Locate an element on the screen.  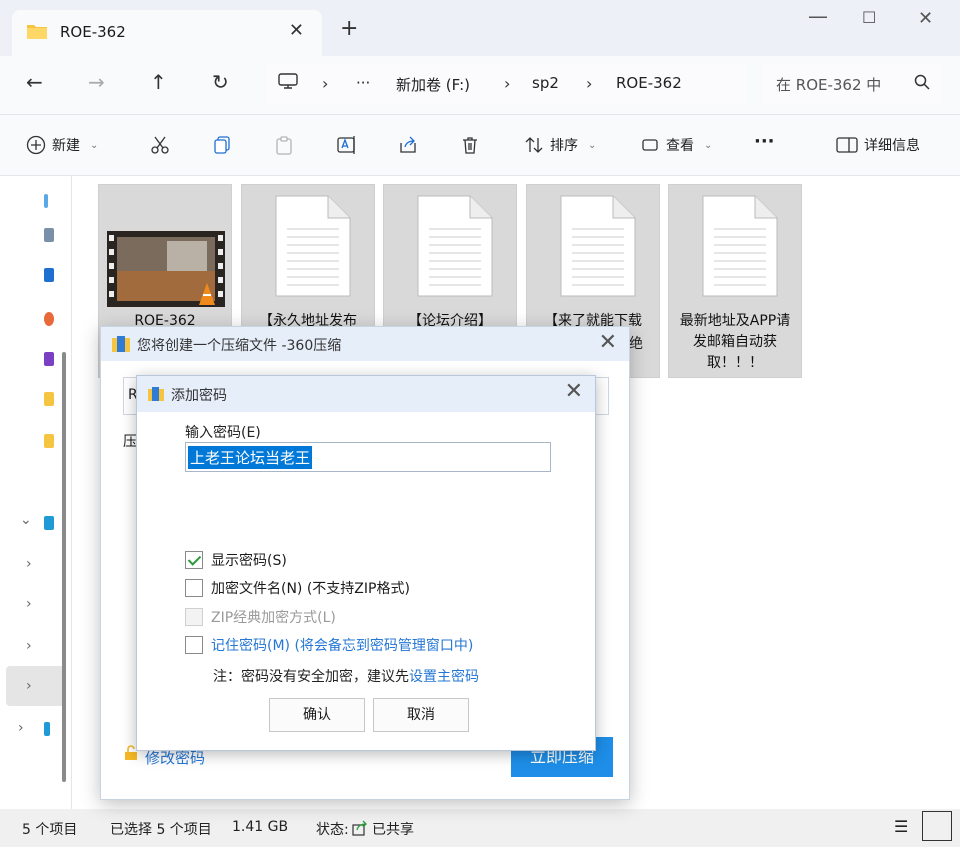
view-button: 查看 ⌄ is located at coordinates (676, 145).